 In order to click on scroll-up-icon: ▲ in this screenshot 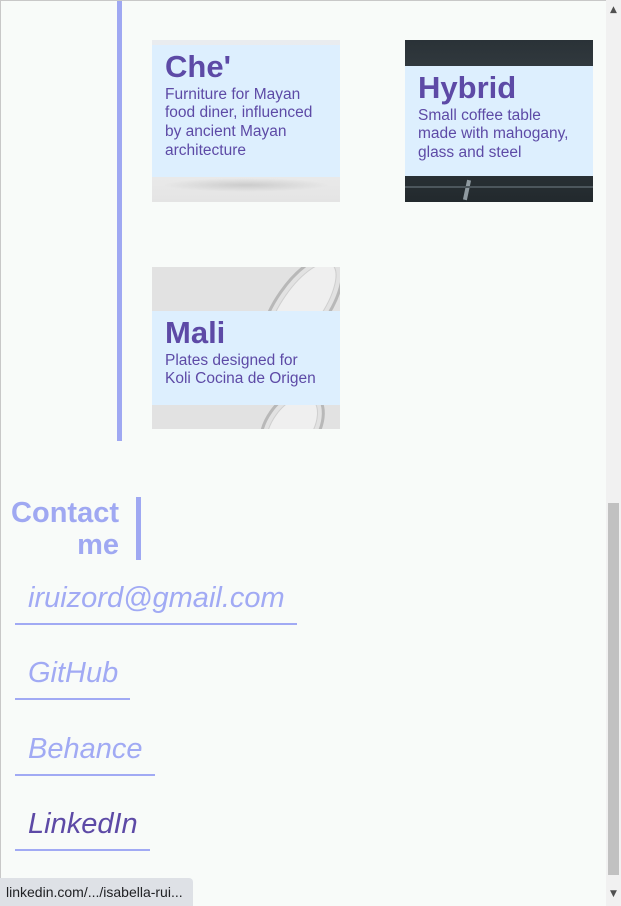, I will do `click(613, 10)`.